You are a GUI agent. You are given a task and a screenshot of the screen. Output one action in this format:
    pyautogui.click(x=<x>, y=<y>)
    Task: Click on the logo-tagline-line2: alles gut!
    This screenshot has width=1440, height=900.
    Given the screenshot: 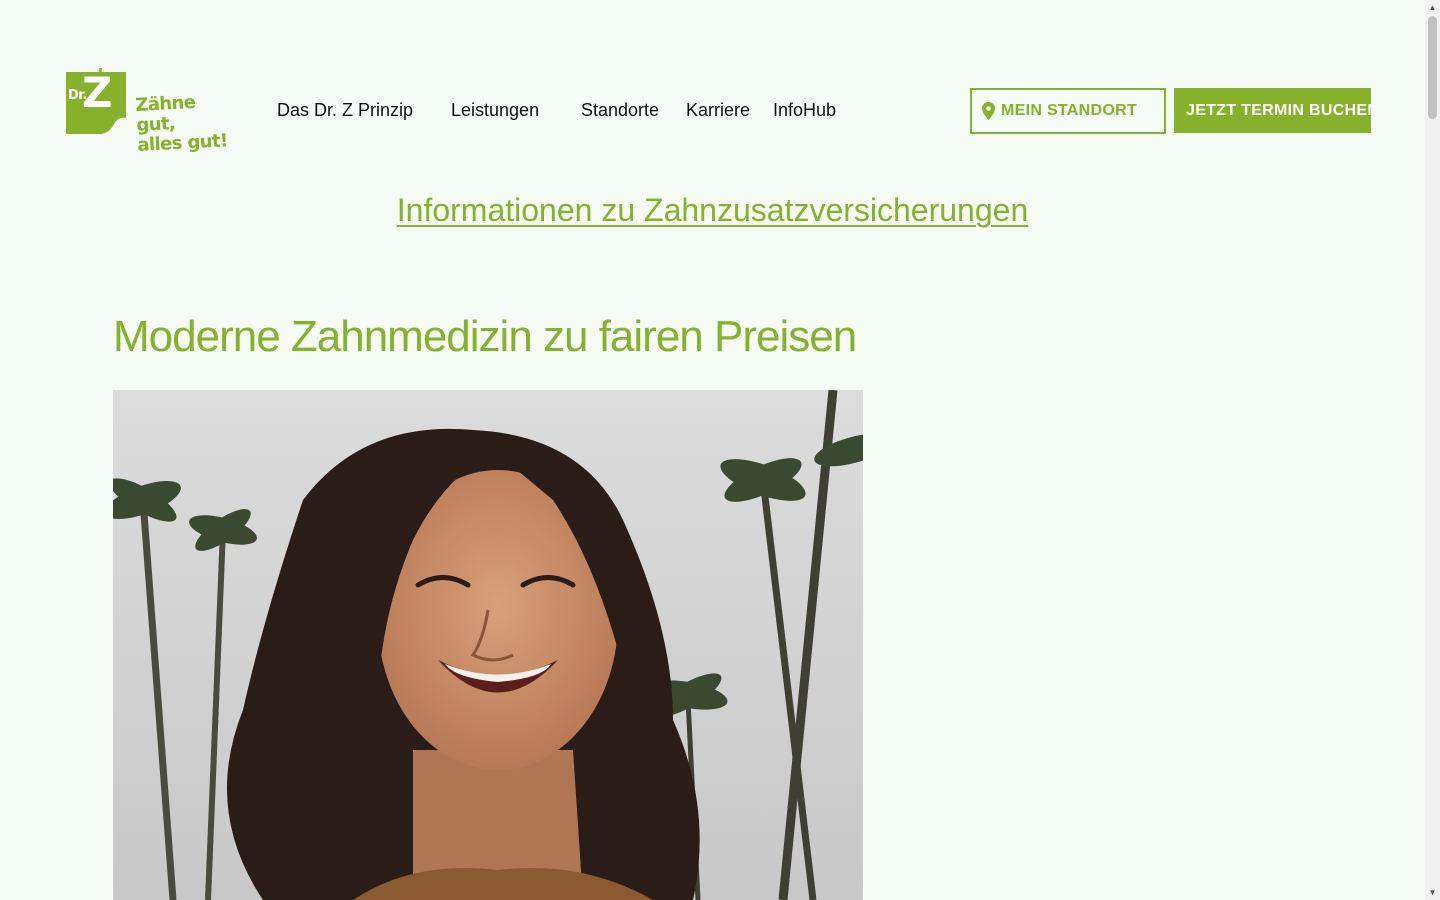 What is the action you would take?
    pyautogui.click(x=182, y=143)
    